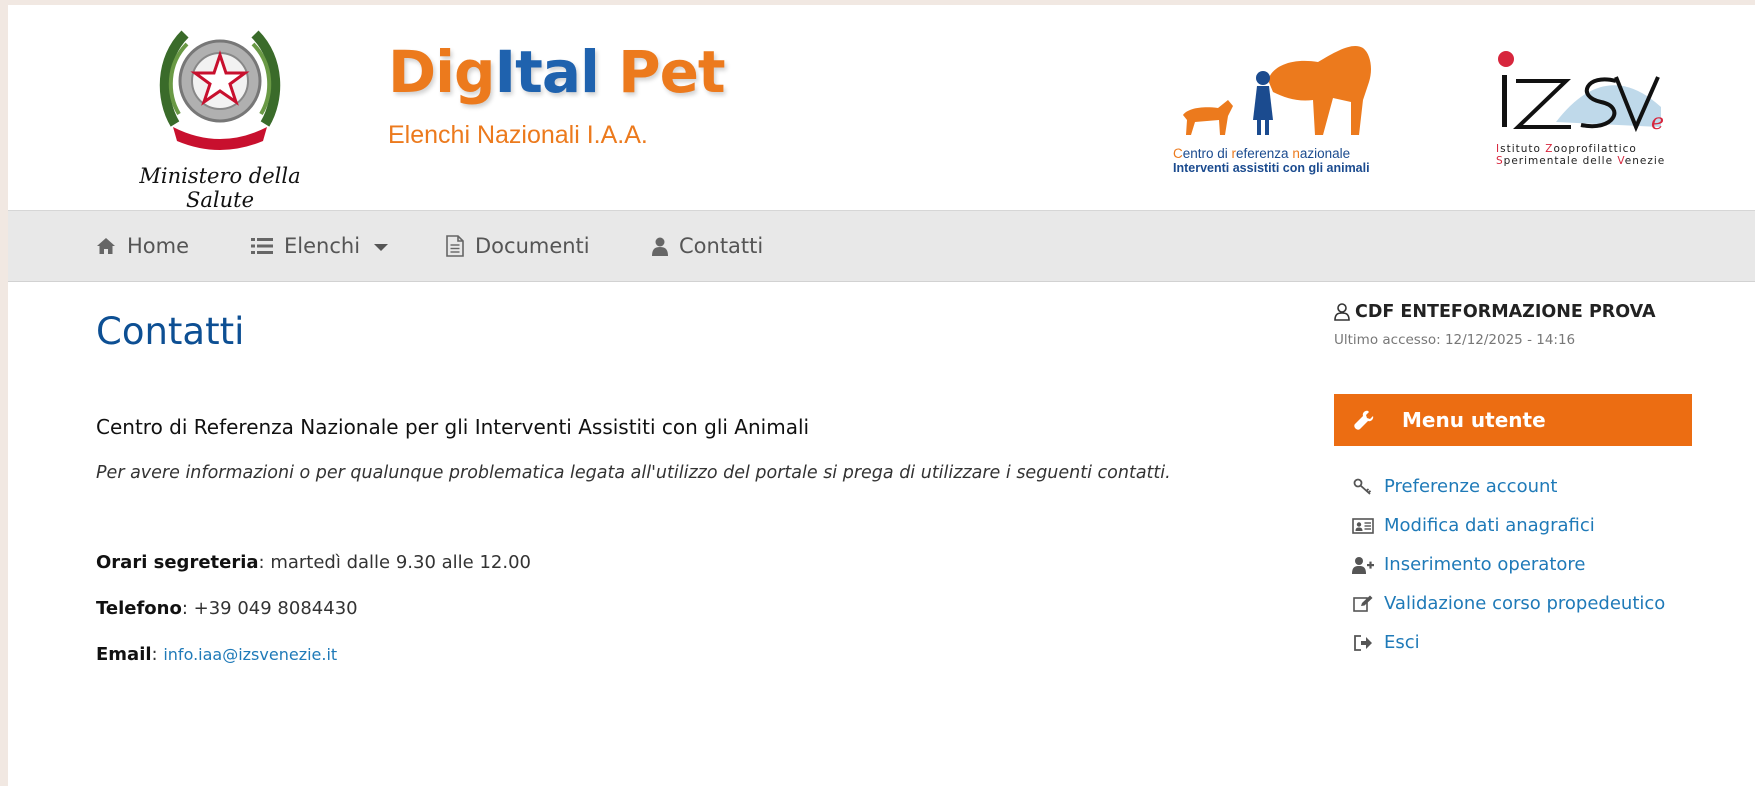 This screenshot has width=1755, height=786. I want to click on logo-text: stituto, so click(1523, 149).